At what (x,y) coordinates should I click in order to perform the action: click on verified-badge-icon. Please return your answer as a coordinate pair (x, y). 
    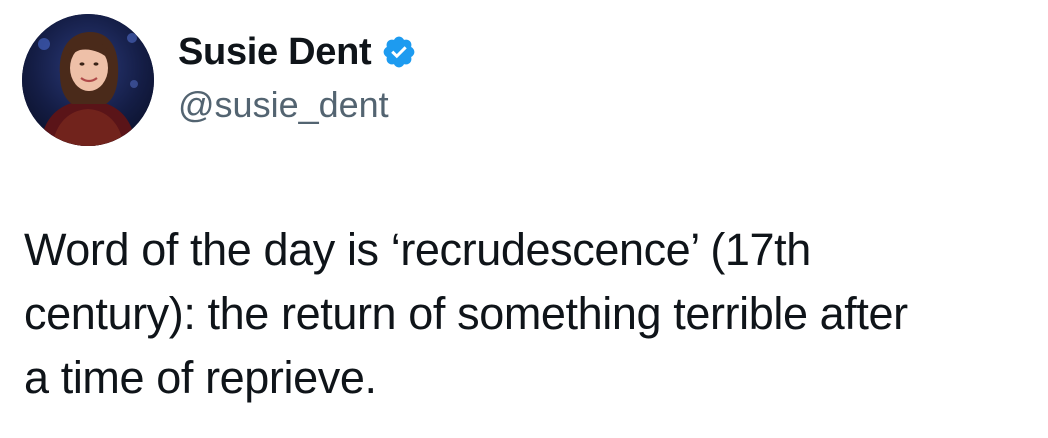
    Looking at the image, I should click on (399, 52).